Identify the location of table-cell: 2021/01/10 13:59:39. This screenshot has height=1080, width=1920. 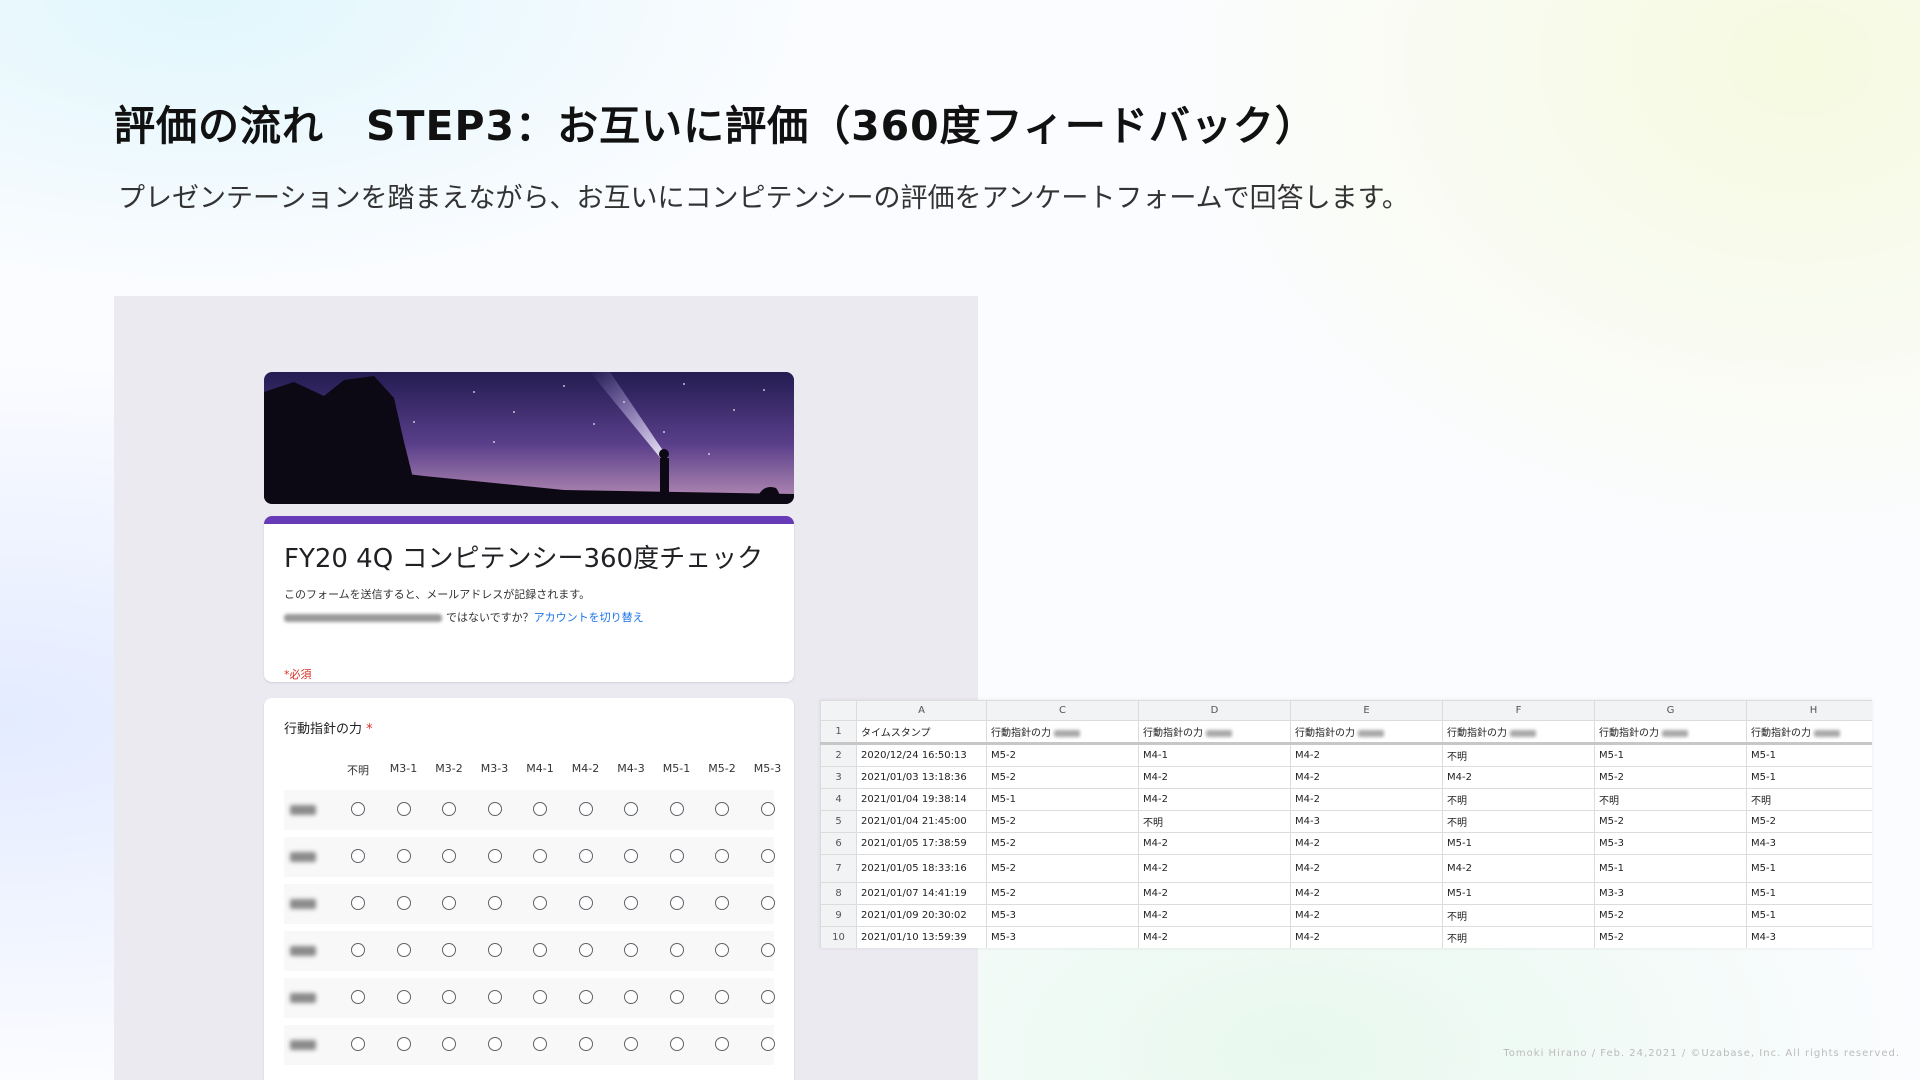
(921, 937).